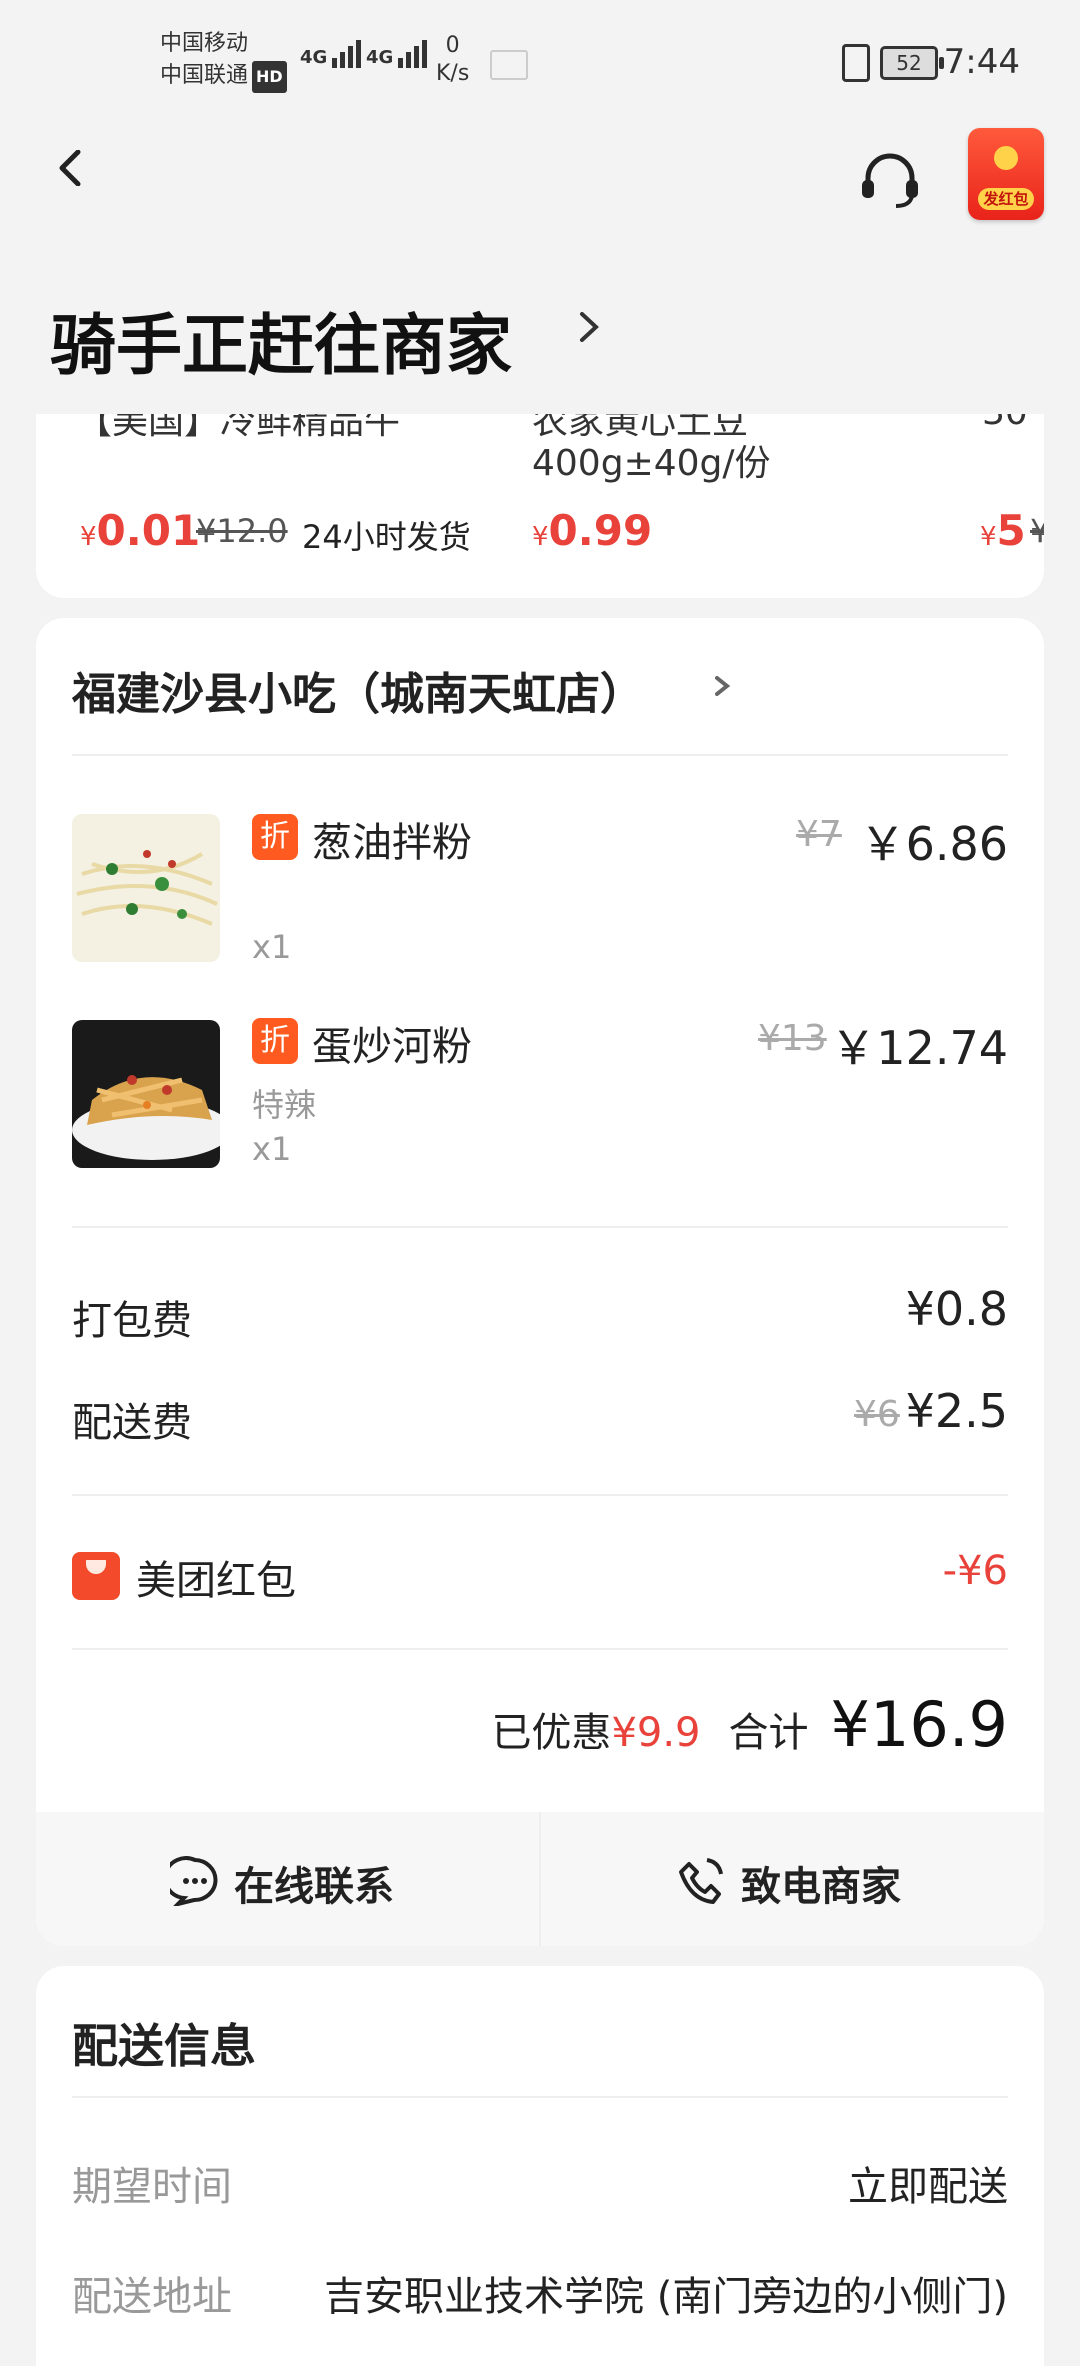 Image resolution: width=1080 pixels, height=2366 pixels. I want to click on chat-bubble-icon, so click(194, 1881).